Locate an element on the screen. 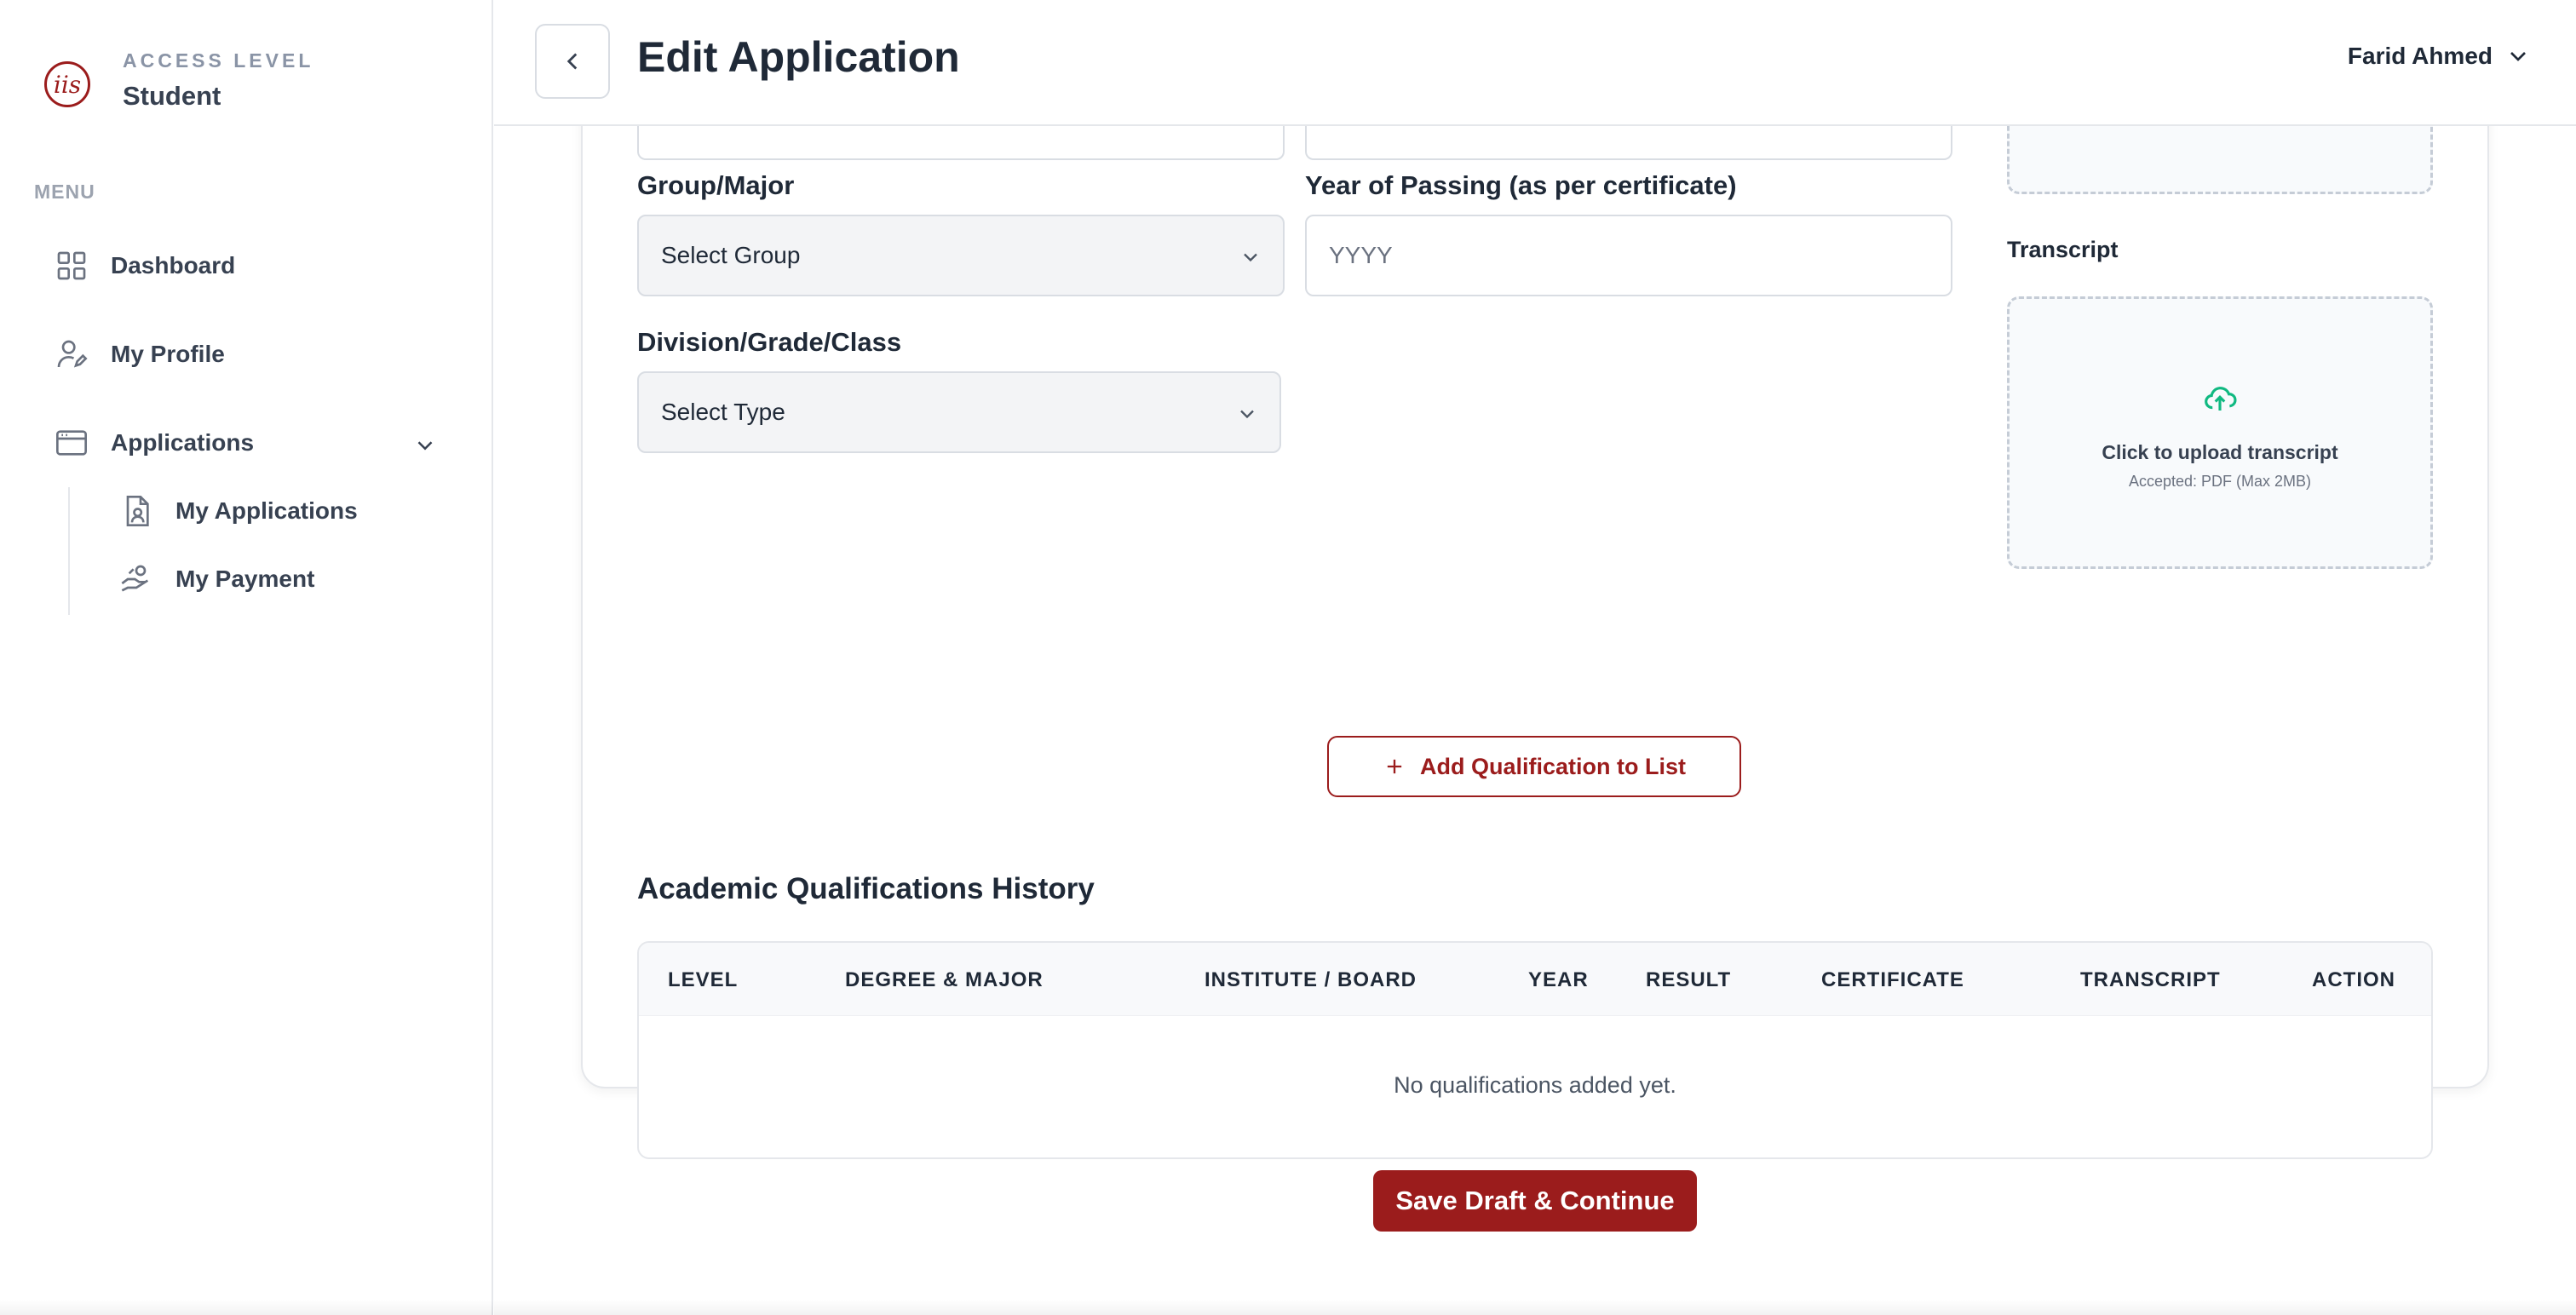  user-name: Farid Ahmed is located at coordinates (2420, 56).